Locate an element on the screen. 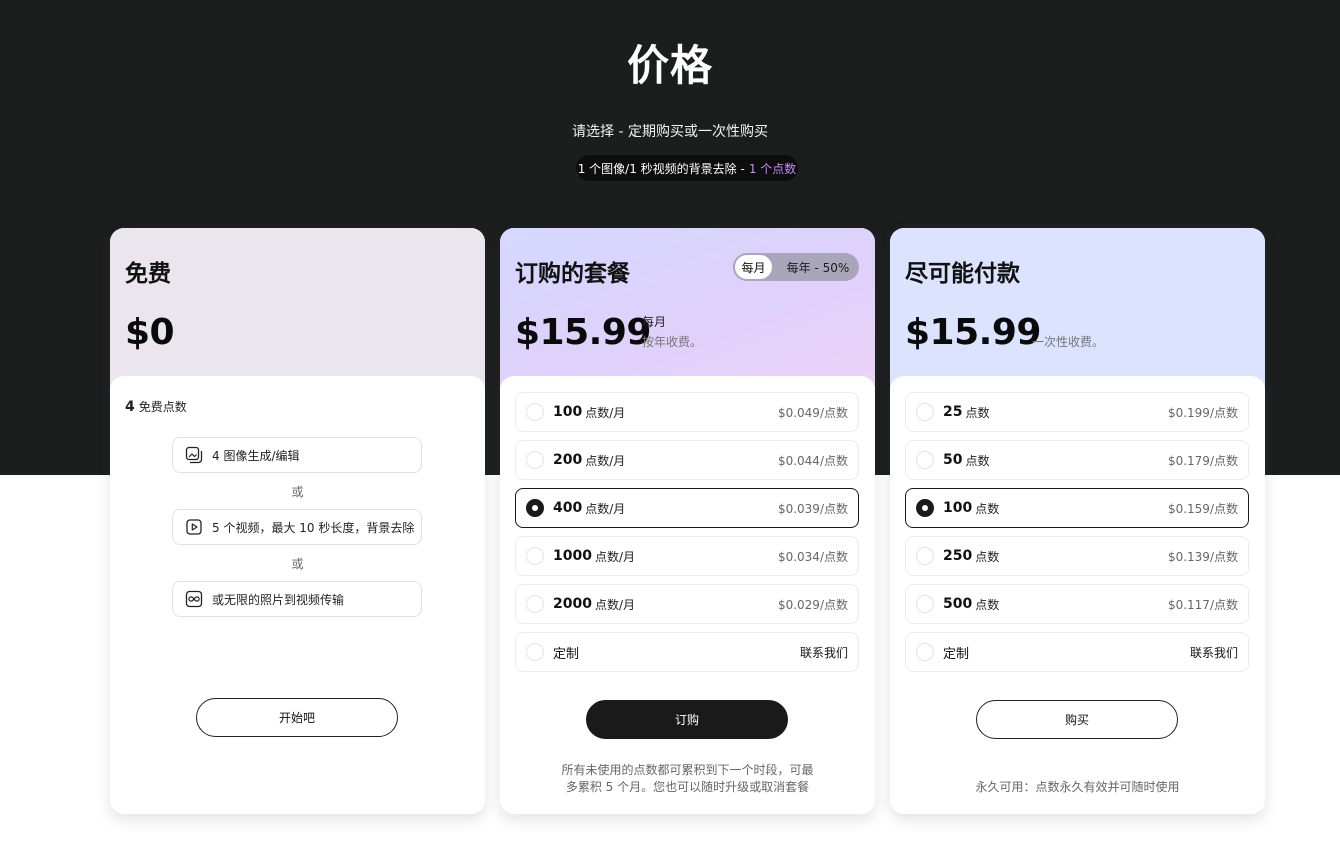 The width and height of the screenshot is (1340, 860). plan-amount: 1000 is located at coordinates (572, 556).